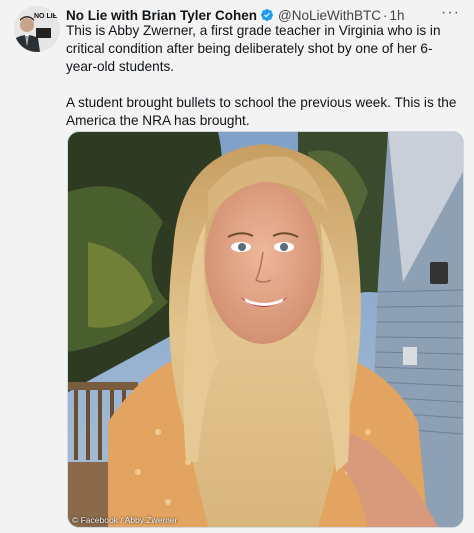 Image resolution: width=474 pixels, height=533 pixels. I want to click on photo-credit: © Facebook / Abby Zwerner, so click(125, 520).